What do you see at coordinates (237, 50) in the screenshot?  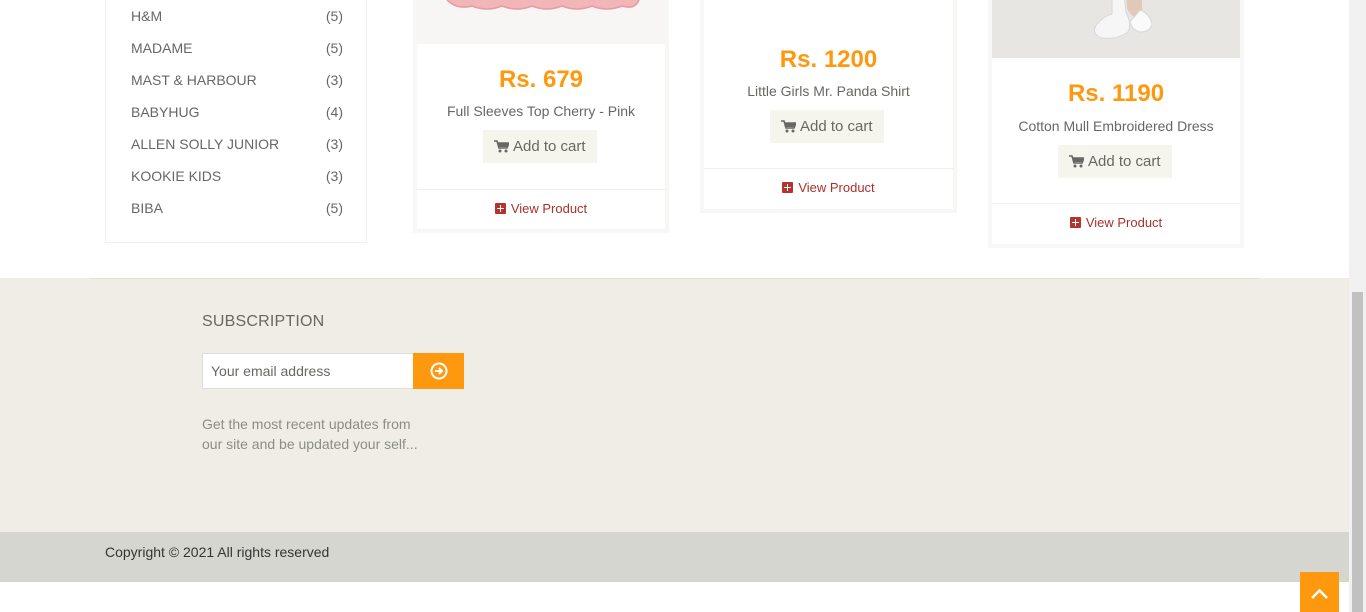 I see `brand-item-madame: MADAME (5)` at bounding box center [237, 50].